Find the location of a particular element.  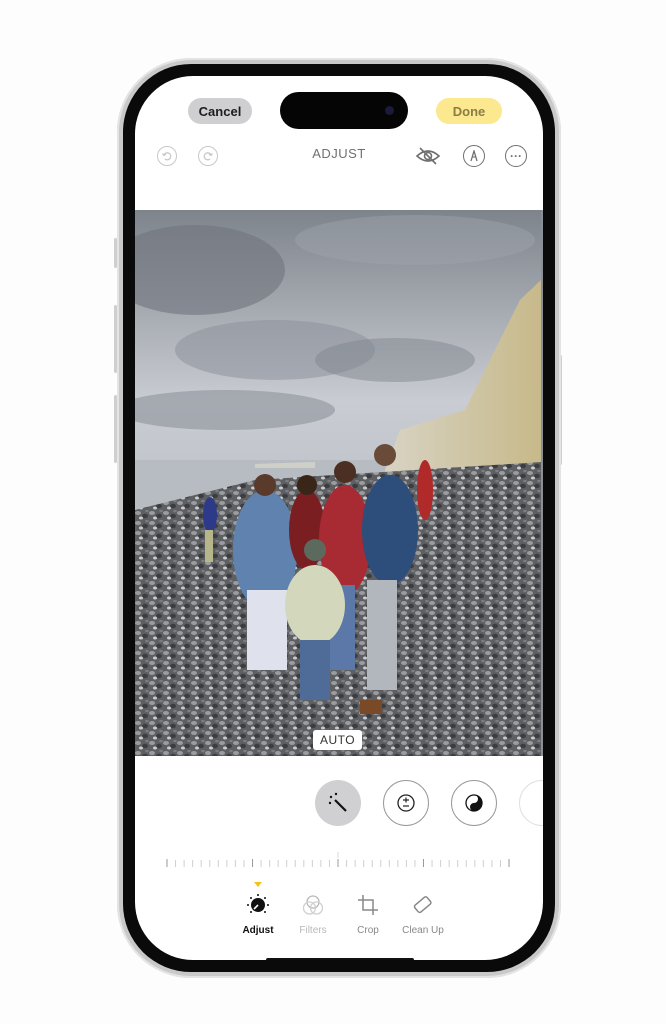

home-indicator is located at coordinates (340, 959).